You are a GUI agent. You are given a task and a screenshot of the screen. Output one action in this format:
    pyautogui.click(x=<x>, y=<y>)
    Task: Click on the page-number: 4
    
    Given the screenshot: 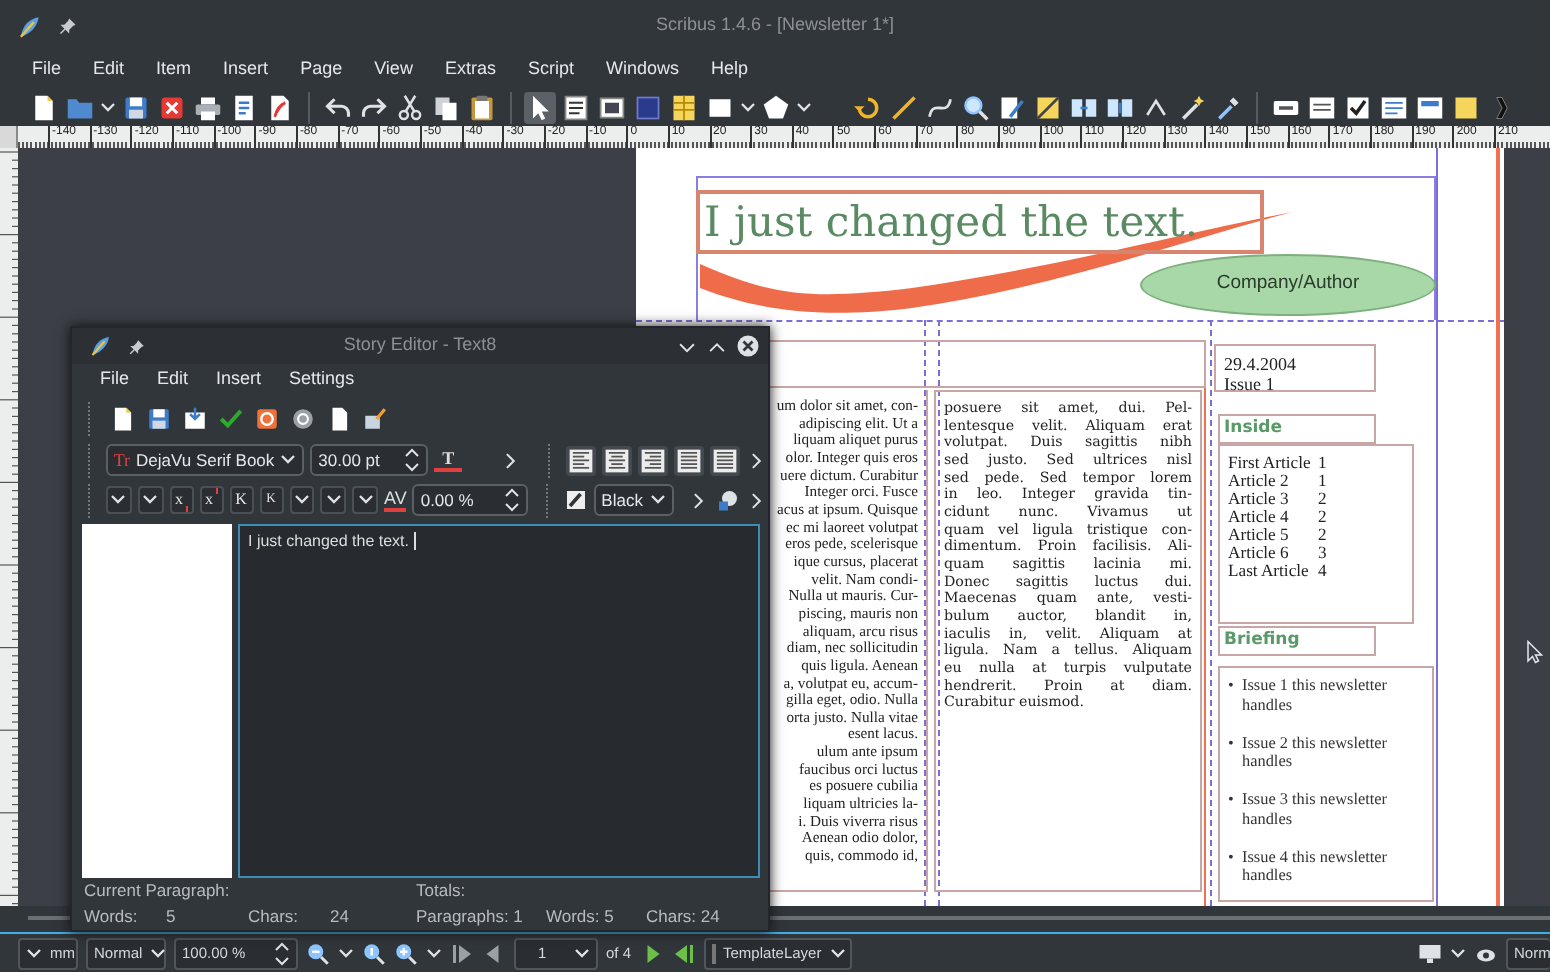 What is the action you would take?
    pyautogui.click(x=1322, y=571)
    